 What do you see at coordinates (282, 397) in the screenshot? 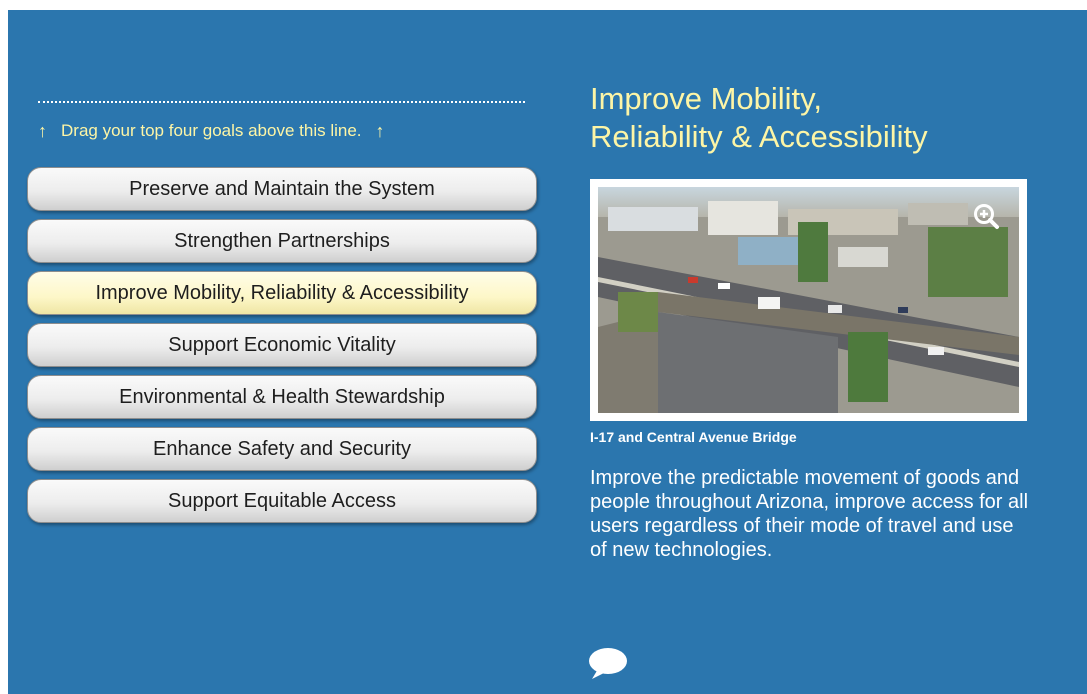
I see `goal-item-environmental-stewardship: Environmental & Health Stewardship` at bounding box center [282, 397].